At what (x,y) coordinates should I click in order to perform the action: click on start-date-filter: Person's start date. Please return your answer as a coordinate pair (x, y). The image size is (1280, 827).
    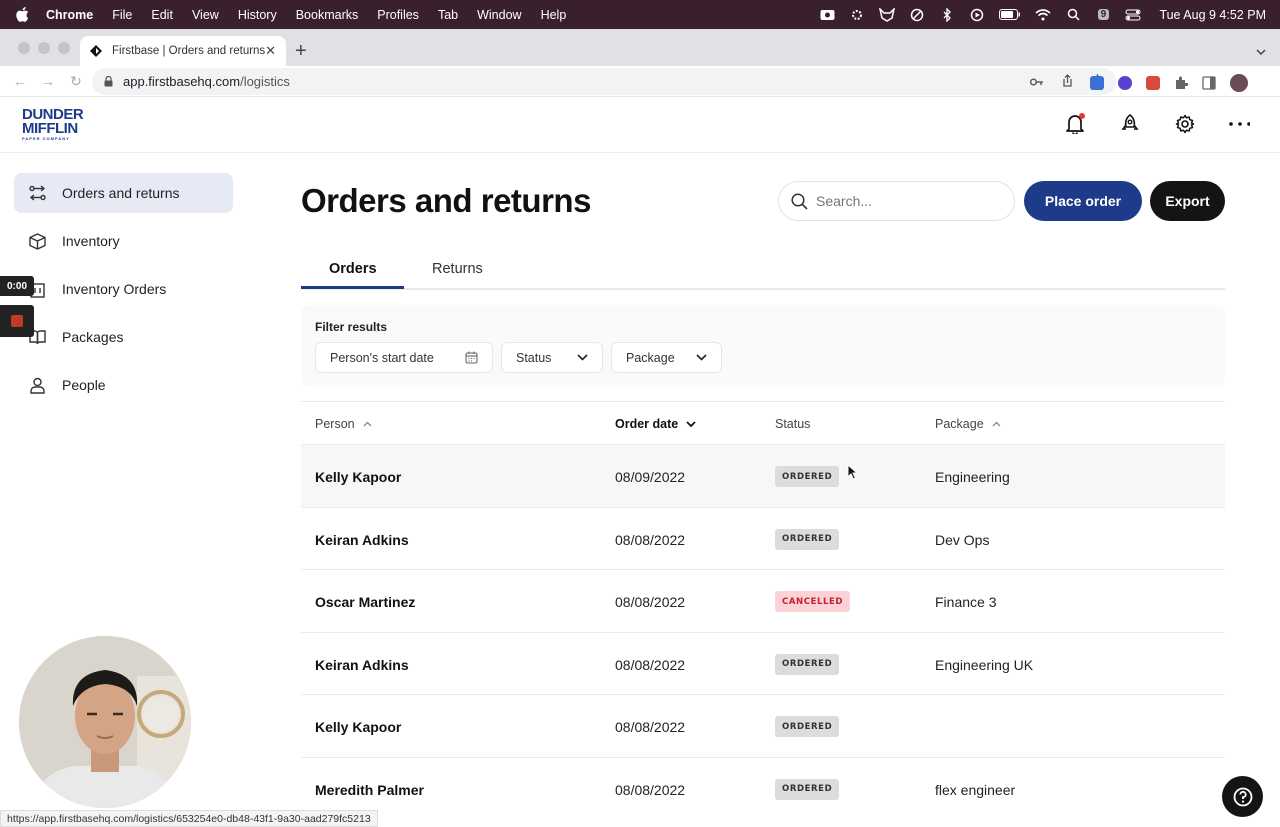
    Looking at the image, I should click on (404, 357).